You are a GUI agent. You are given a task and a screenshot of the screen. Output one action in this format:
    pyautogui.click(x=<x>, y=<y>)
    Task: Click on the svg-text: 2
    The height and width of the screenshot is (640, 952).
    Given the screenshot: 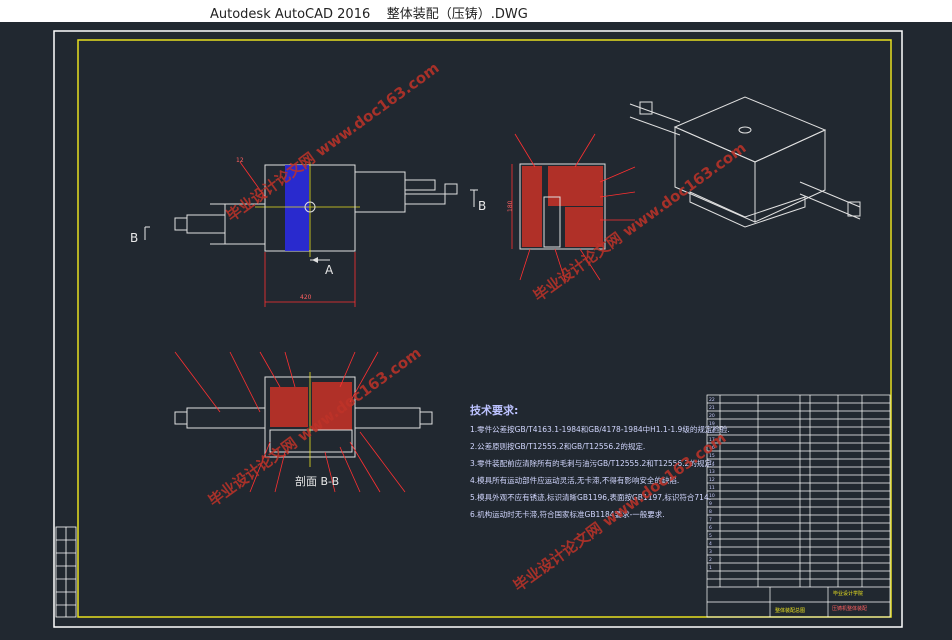 What is the action you would take?
    pyautogui.click(x=710, y=560)
    